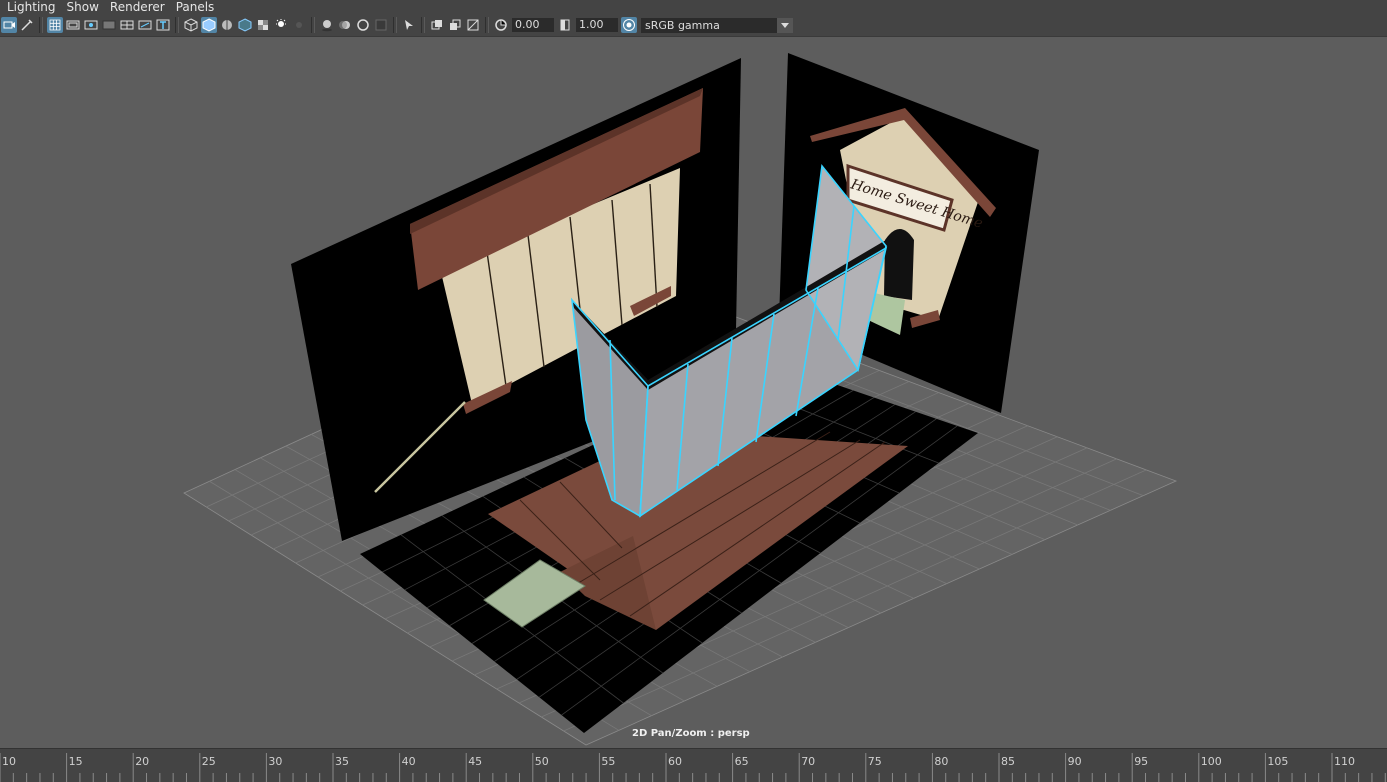 The width and height of the screenshot is (1387, 782). I want to click on timeline-tick-label: 75, so click(875, 761).